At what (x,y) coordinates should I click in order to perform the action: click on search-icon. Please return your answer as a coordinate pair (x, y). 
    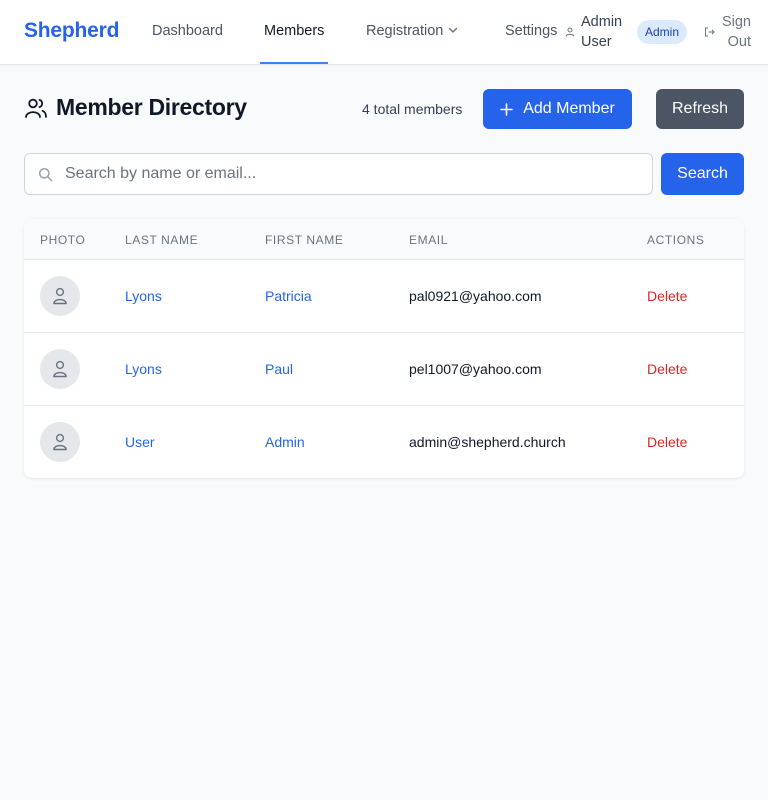
    Looking at the image, I should click on (45, 174).